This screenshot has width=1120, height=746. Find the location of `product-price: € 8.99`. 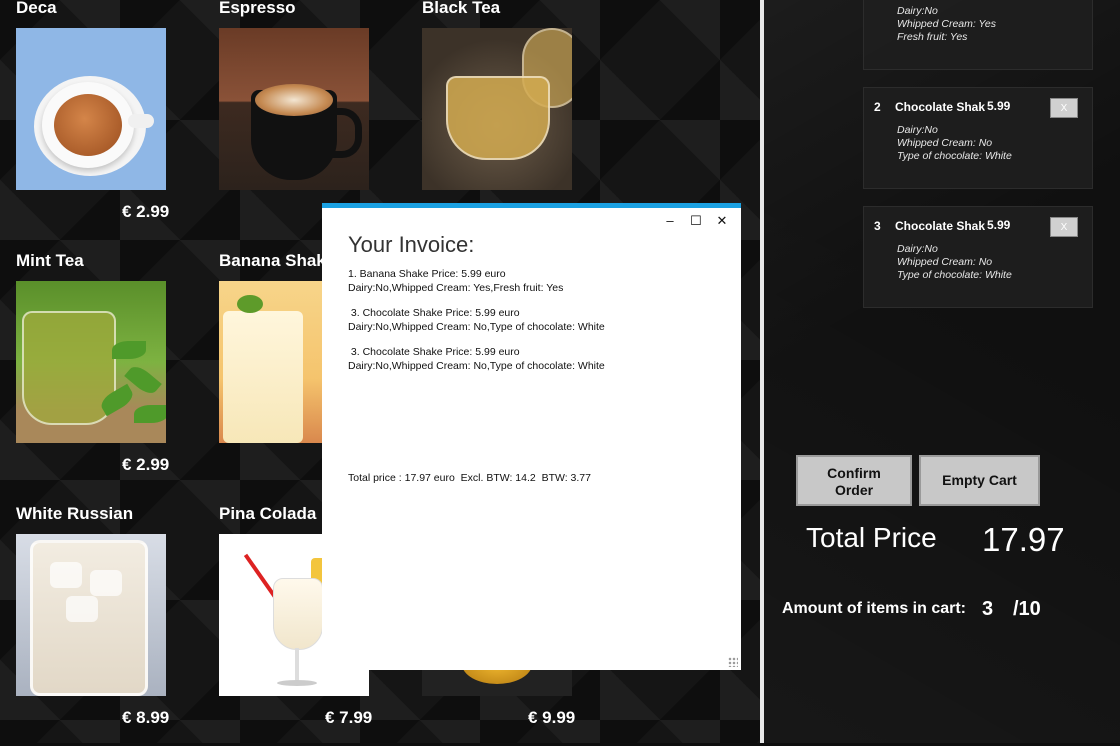

product-price: € 8.99 is located at coordinates (146, 717).